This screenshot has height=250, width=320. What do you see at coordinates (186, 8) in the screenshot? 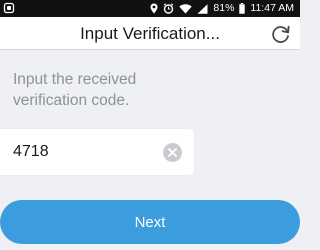
I see `wifi-icon` at bounding box center [186, 8].